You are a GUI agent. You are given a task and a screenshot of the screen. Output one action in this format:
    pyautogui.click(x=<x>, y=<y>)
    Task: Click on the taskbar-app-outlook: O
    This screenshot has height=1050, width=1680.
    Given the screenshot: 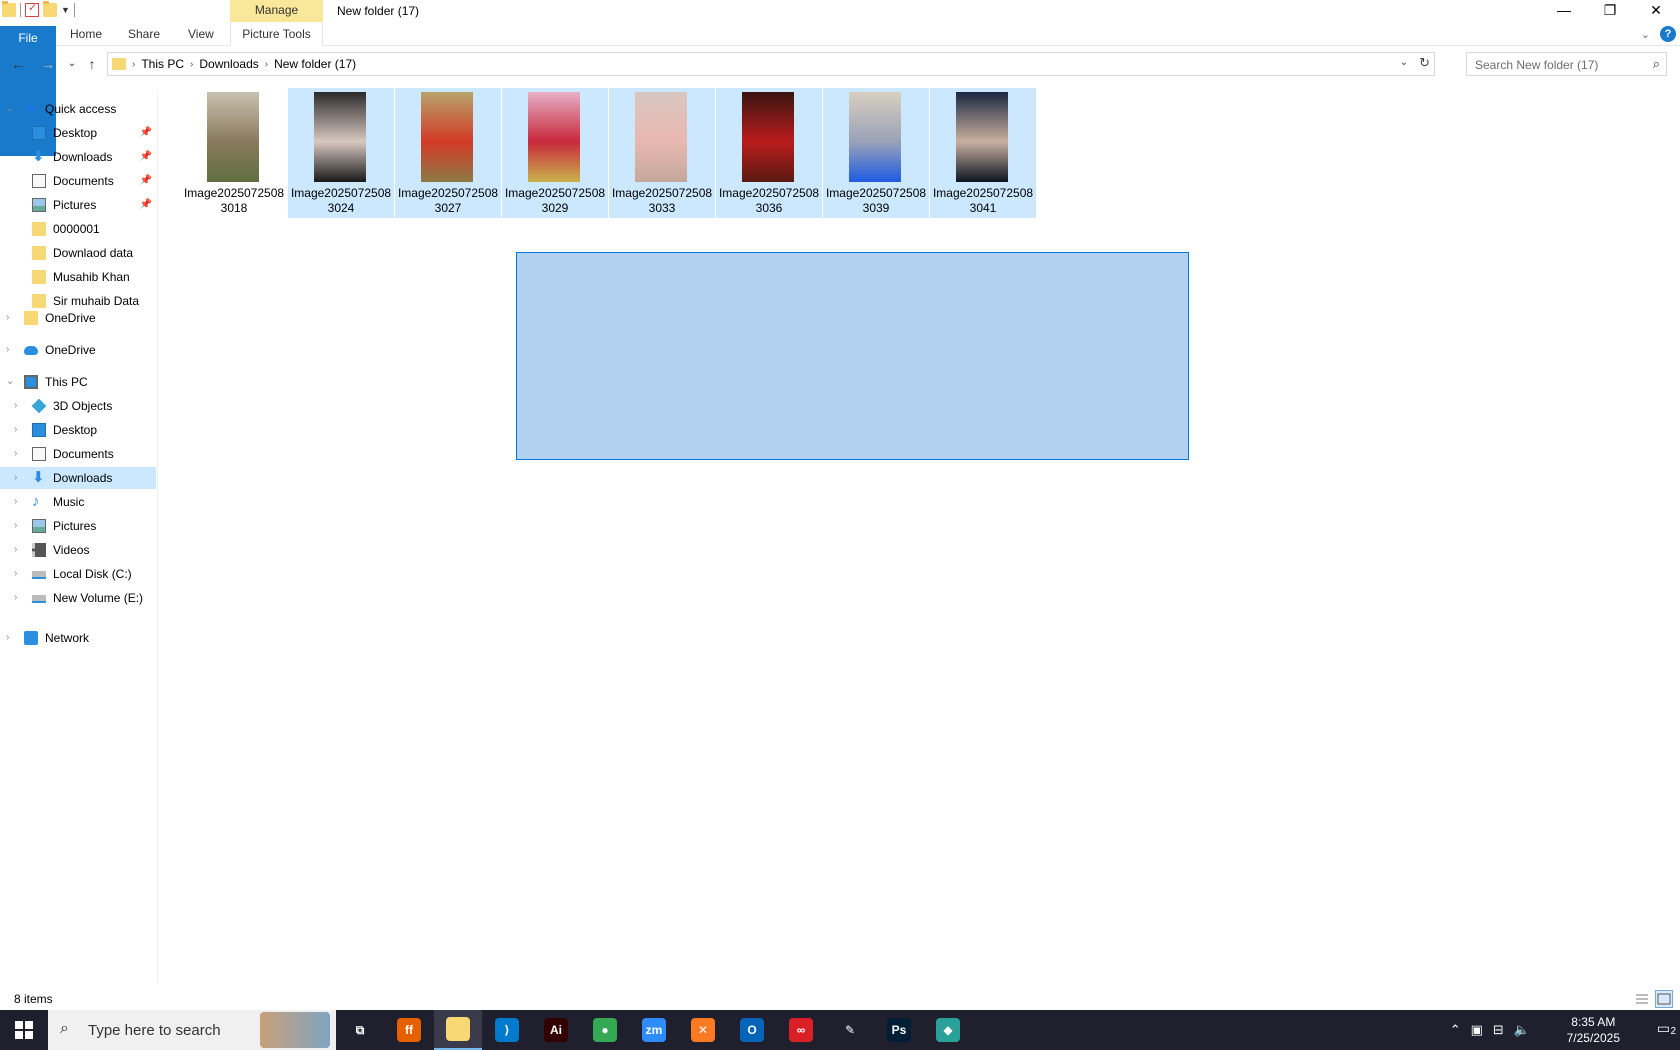 What is the action you would take?
    pyautogui.click(x=752, y=1030)
    